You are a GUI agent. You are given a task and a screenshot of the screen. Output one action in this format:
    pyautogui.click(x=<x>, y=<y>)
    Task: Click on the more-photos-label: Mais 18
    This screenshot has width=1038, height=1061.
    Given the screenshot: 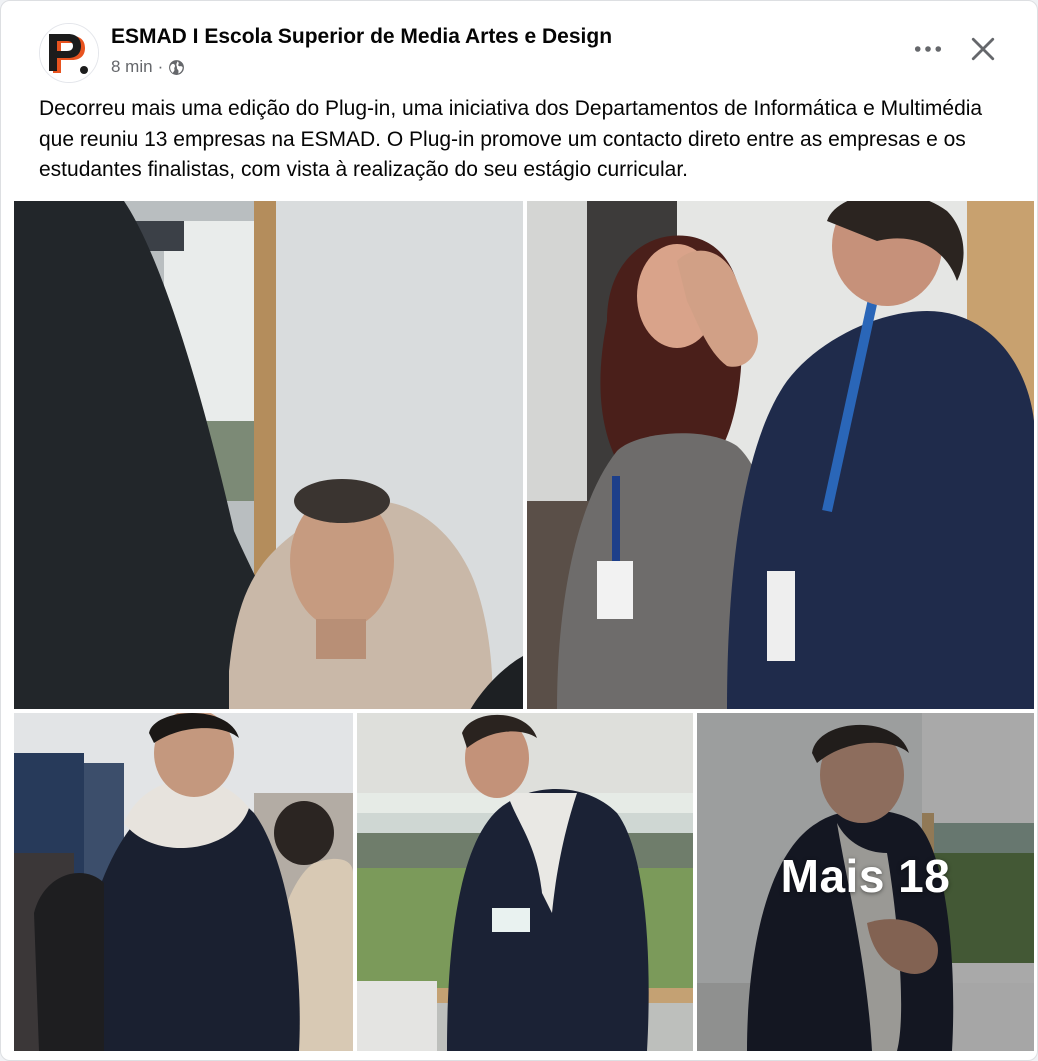 What is the action you would take?
    pyautogui.click(x=865, y=876)
    